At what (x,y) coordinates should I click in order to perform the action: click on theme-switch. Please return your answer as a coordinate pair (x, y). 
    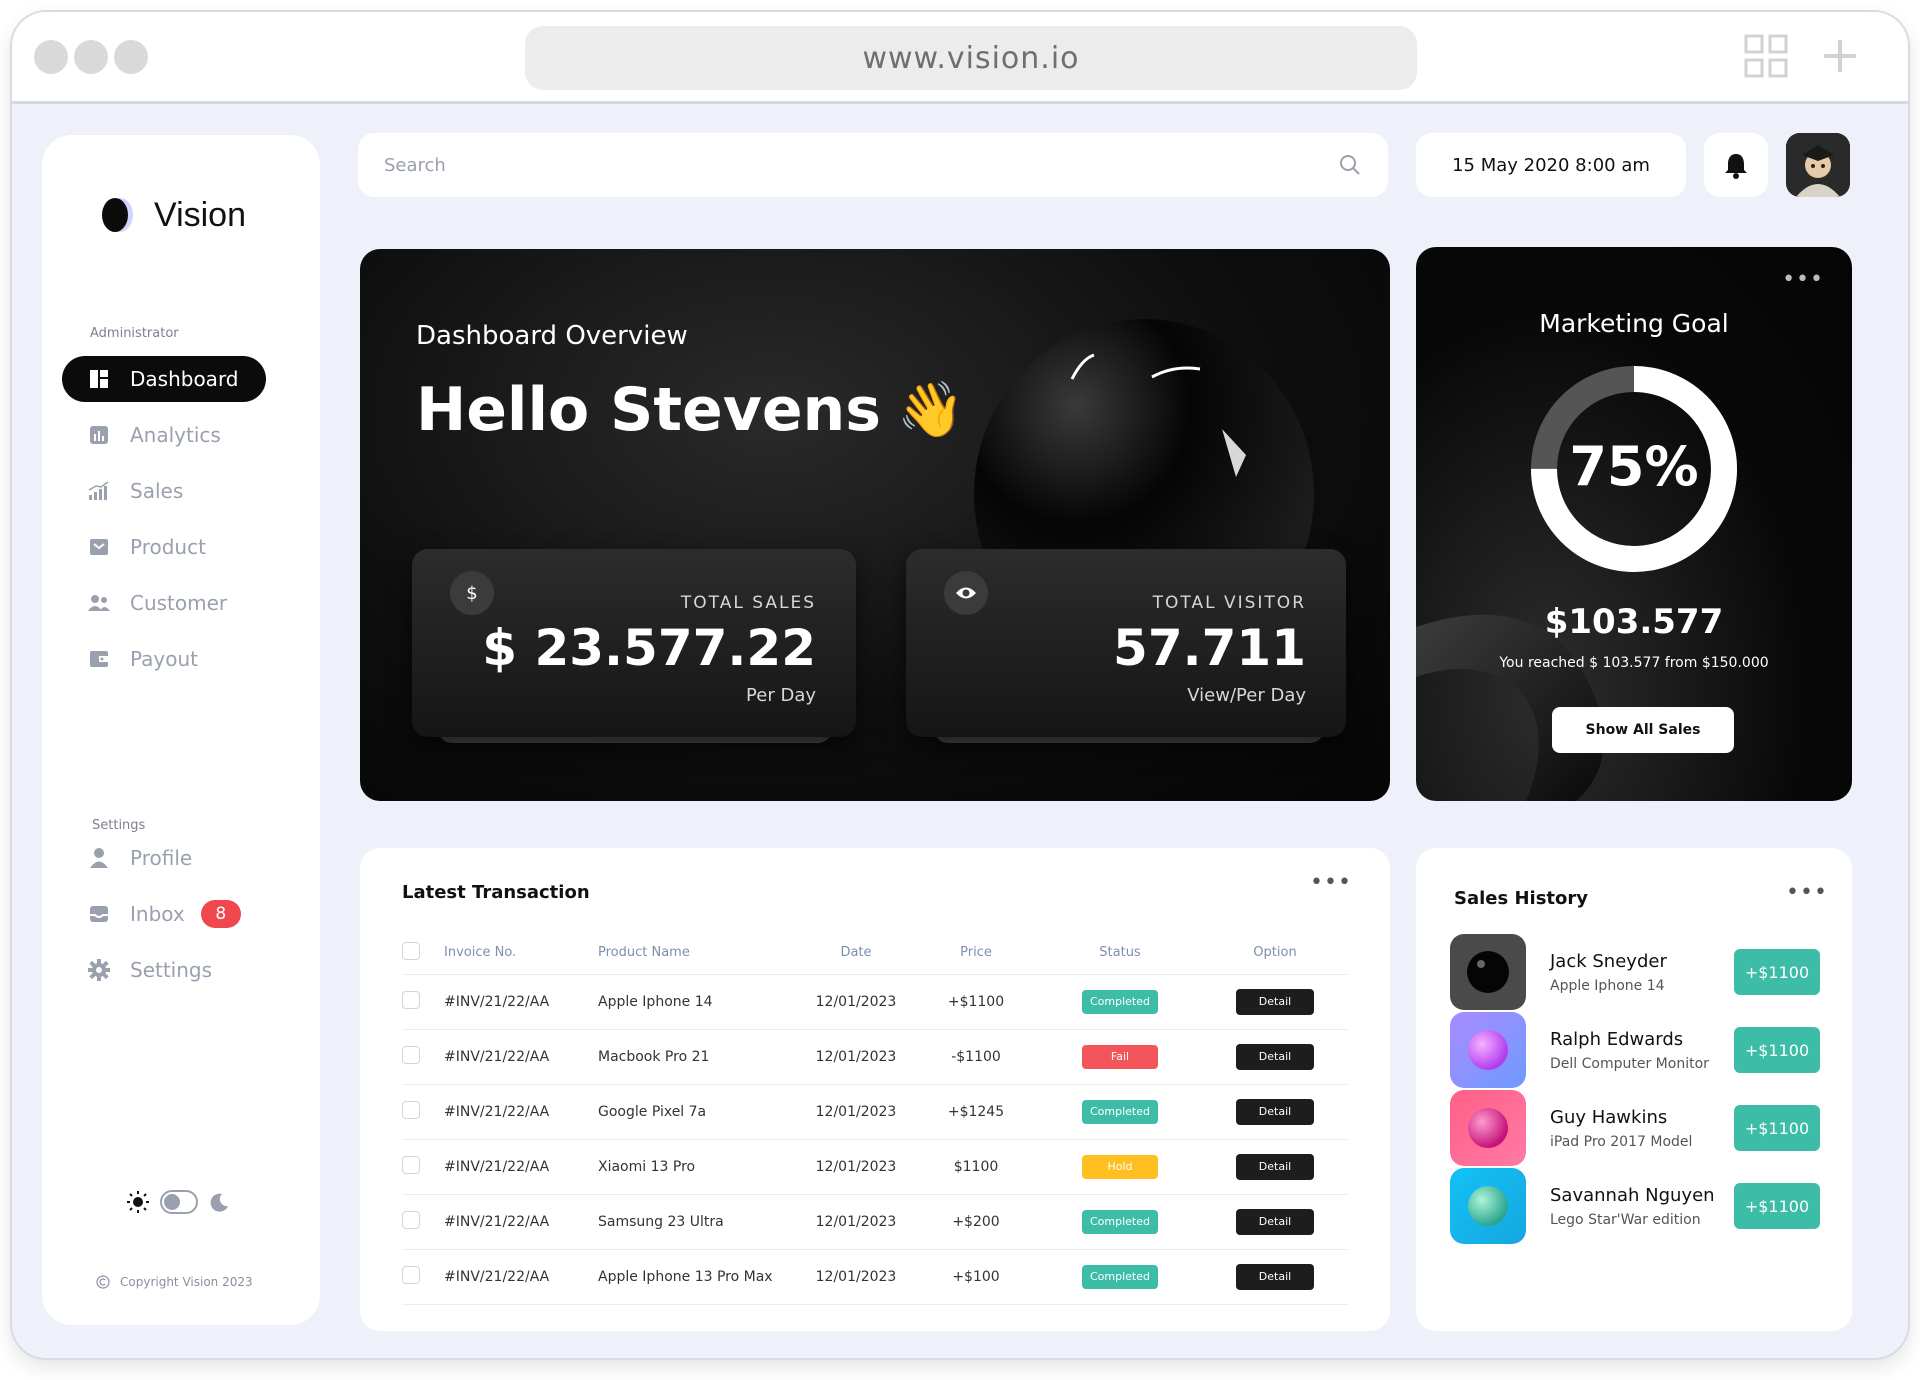
    Looking at the image, I should click on (179, 1202).